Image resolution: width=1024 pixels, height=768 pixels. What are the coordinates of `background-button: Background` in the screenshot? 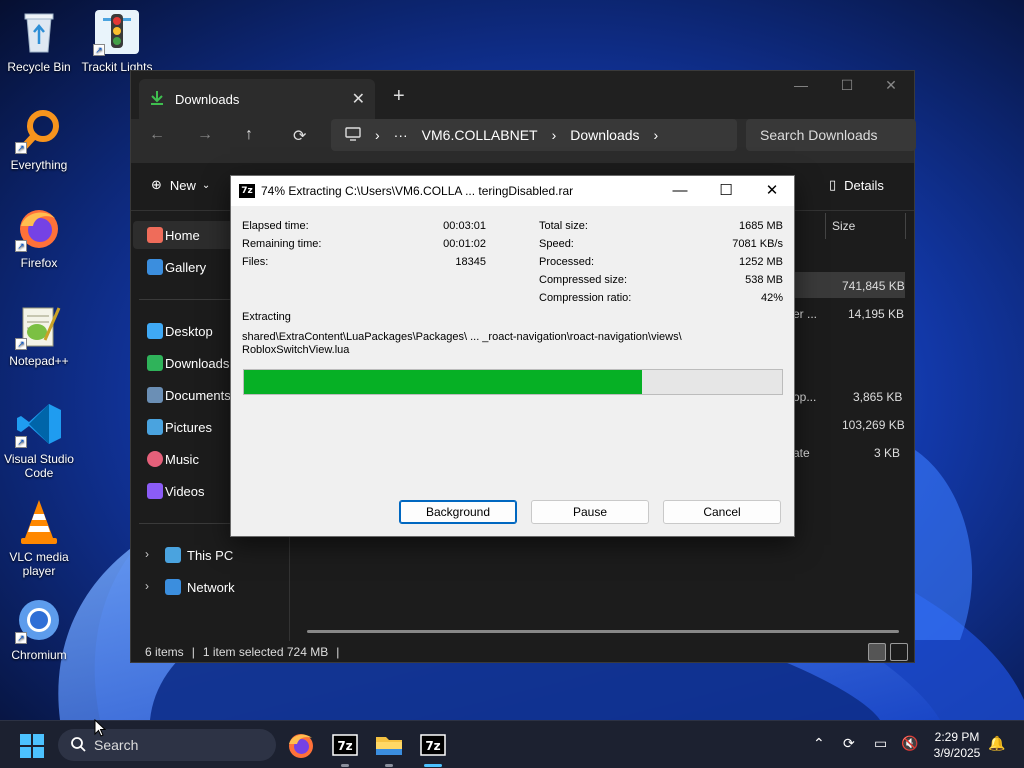 It's located at (458, 512).